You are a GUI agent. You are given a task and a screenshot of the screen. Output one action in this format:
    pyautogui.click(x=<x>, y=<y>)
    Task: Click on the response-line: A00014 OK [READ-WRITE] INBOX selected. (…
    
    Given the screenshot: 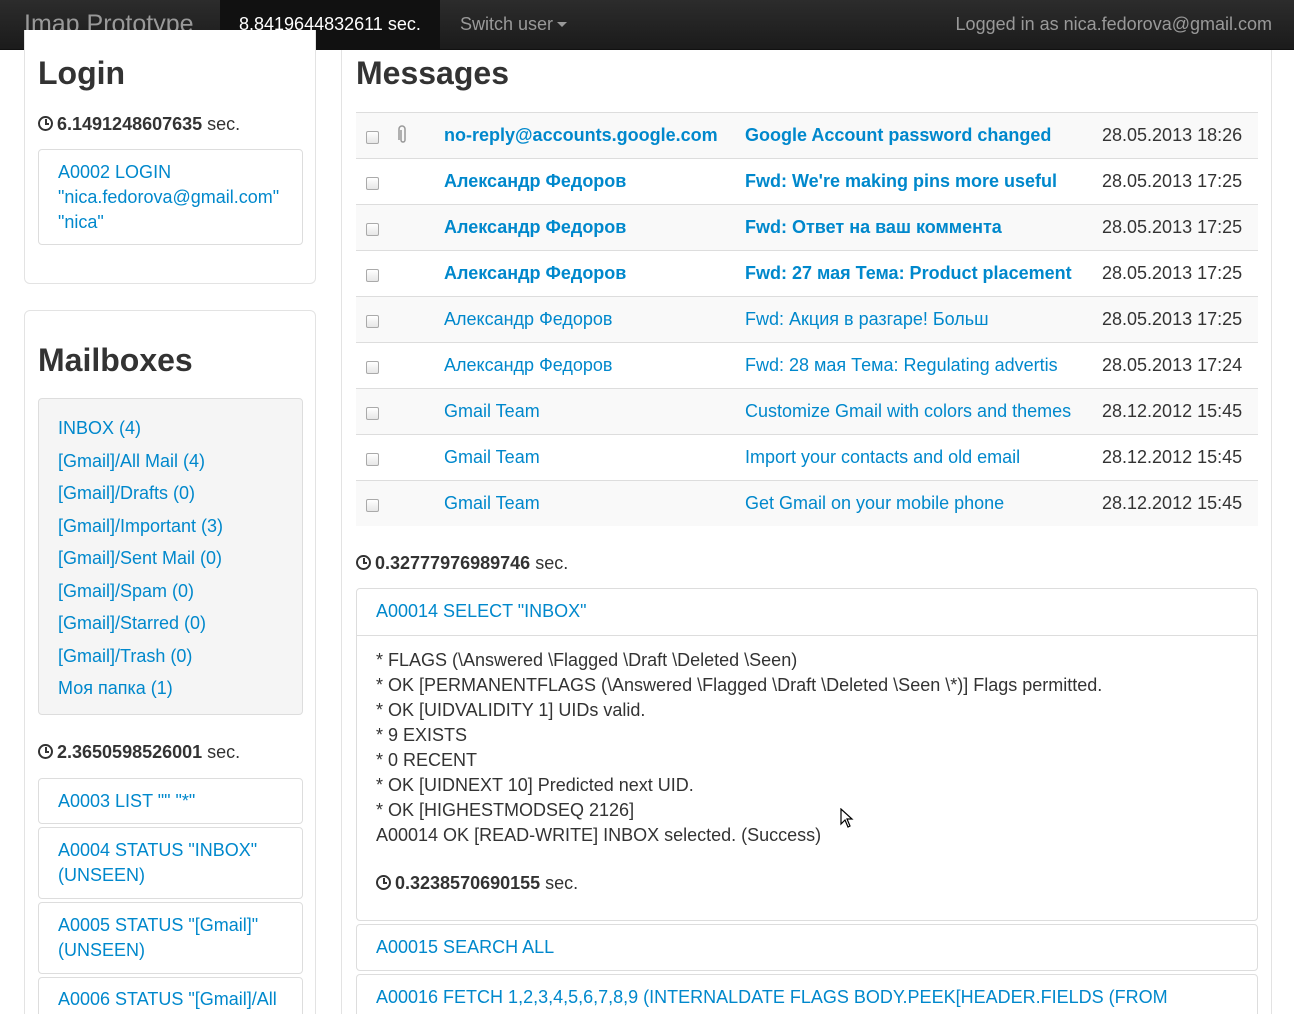 What is the action you would take?
    pyautogui.click(x=599, y=835)
    